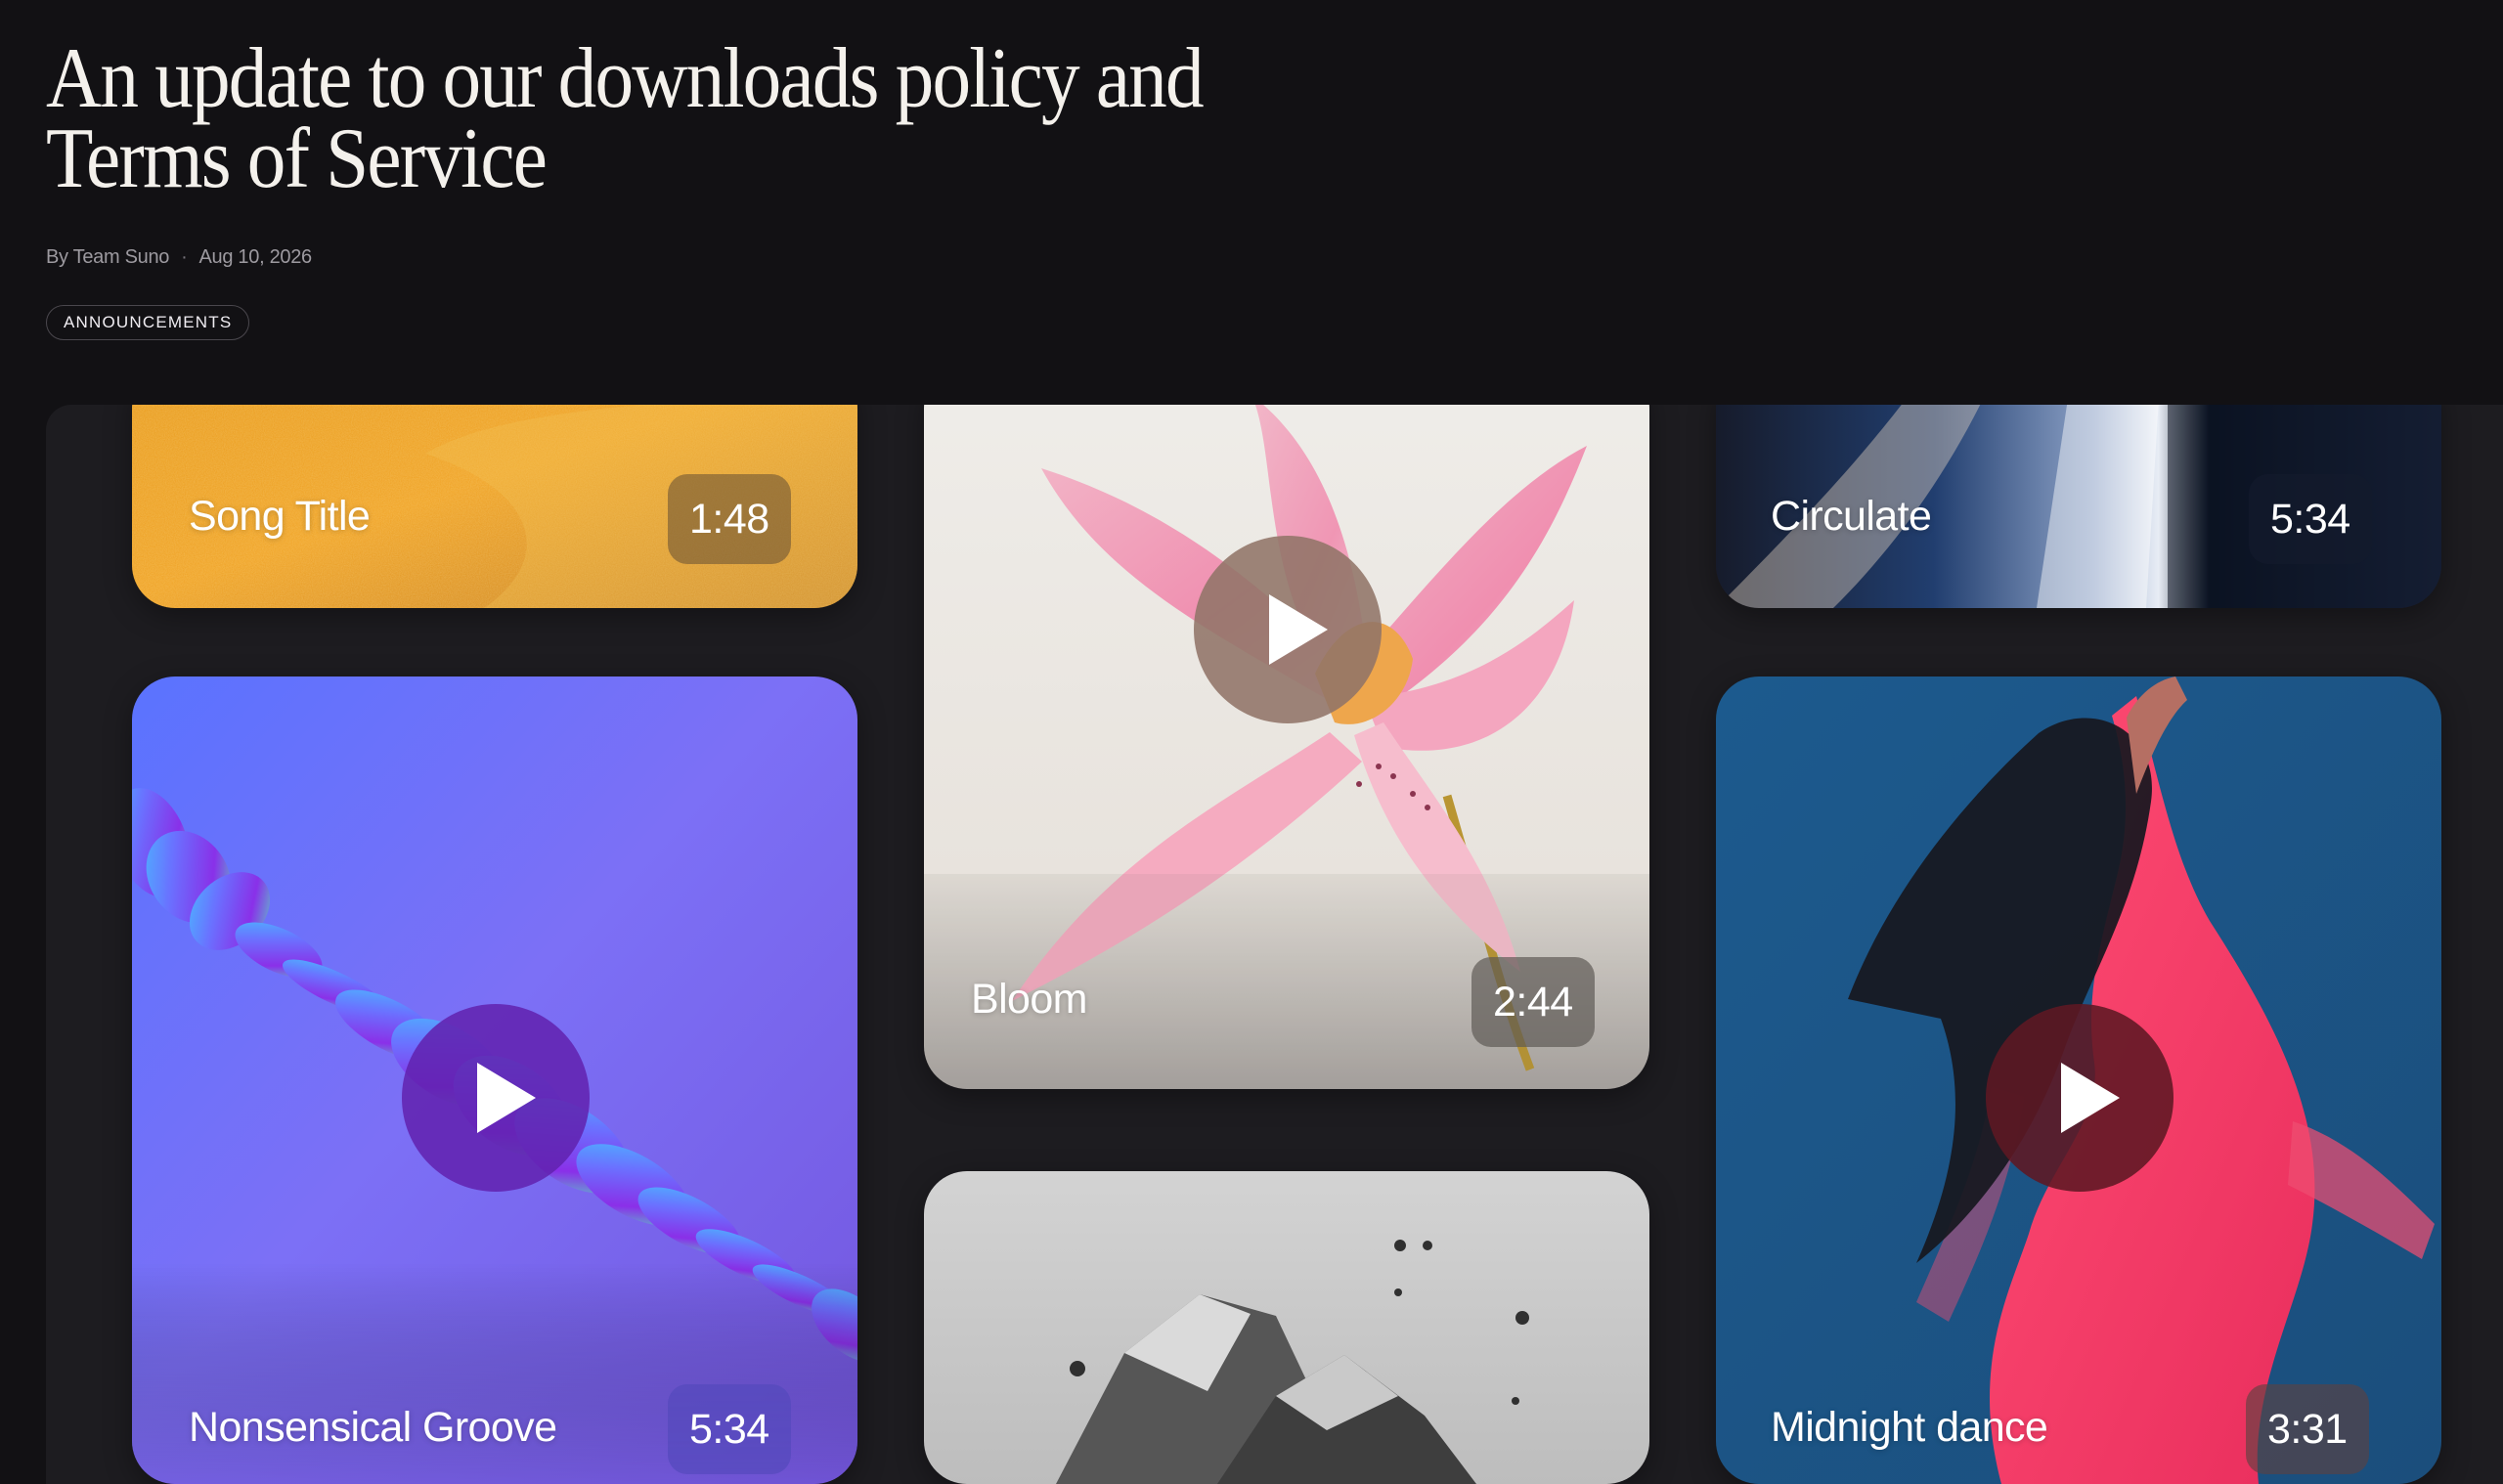 The height and width of the screenshot is (1484, 2503). What do you see at coordinates (1029, 999) in the screenshot?
I see `bloom-label: Bloom` at bounding box center [1029, 999].